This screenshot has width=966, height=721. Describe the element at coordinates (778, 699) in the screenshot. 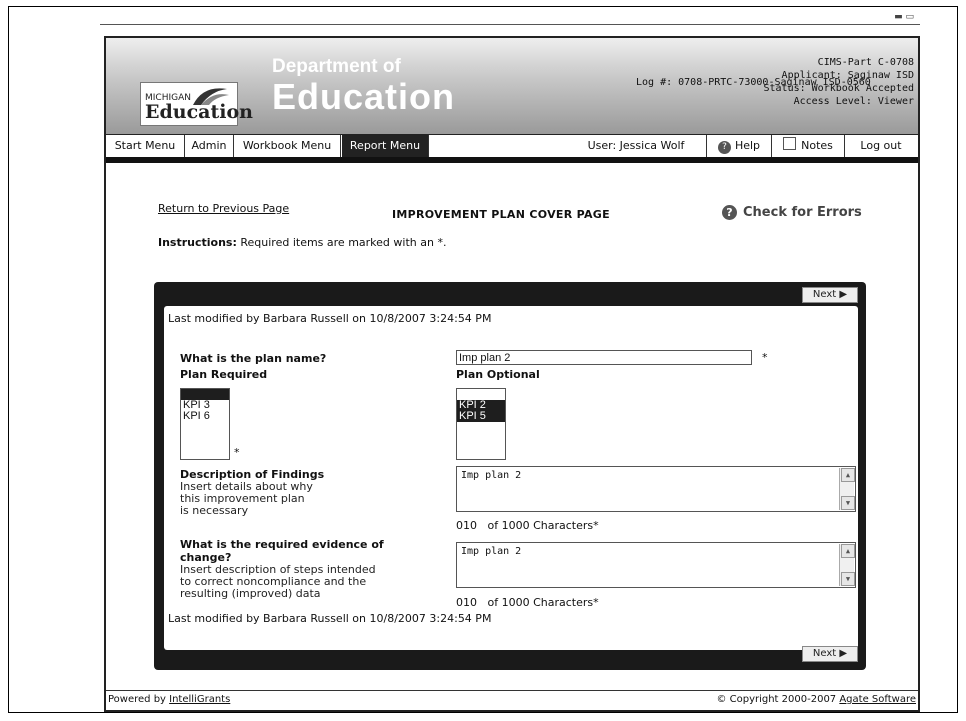

I see `copyright-text: © Copyright 2000-2007` at that location.